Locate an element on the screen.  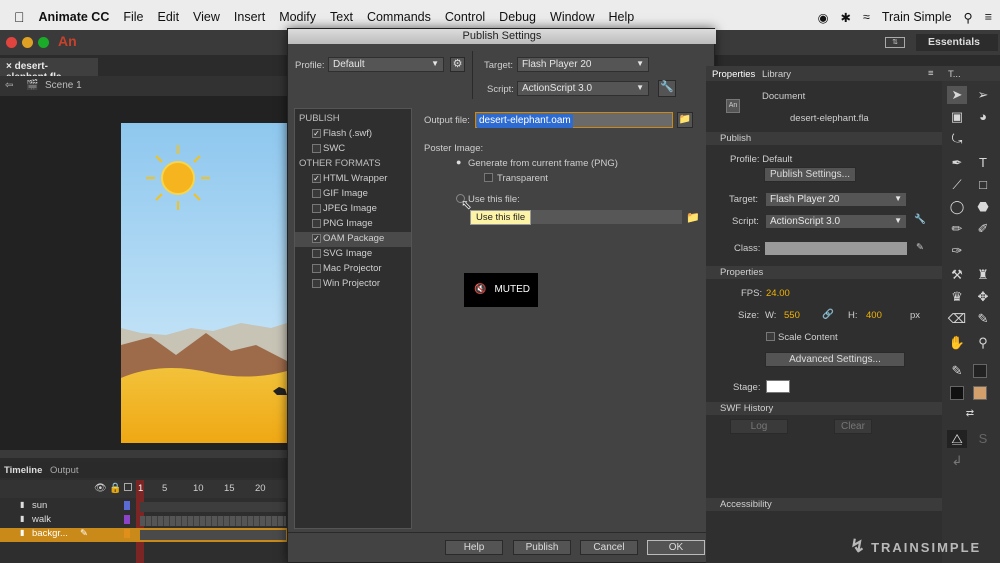
3d-rotation-tool-icon: ◕ is located at coordinates (983, 117).